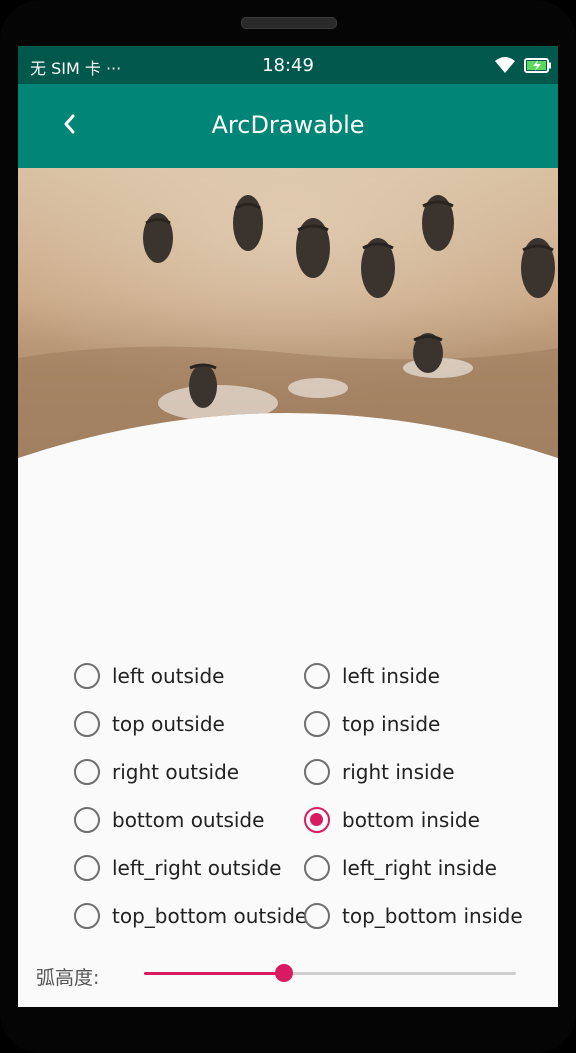 The width and height of the screenshot is (576, 1053). What do you see at coordinates (398, 772) in the screenshot?
I see `radio-option-label: right inside` at bounding box center [398, 772].